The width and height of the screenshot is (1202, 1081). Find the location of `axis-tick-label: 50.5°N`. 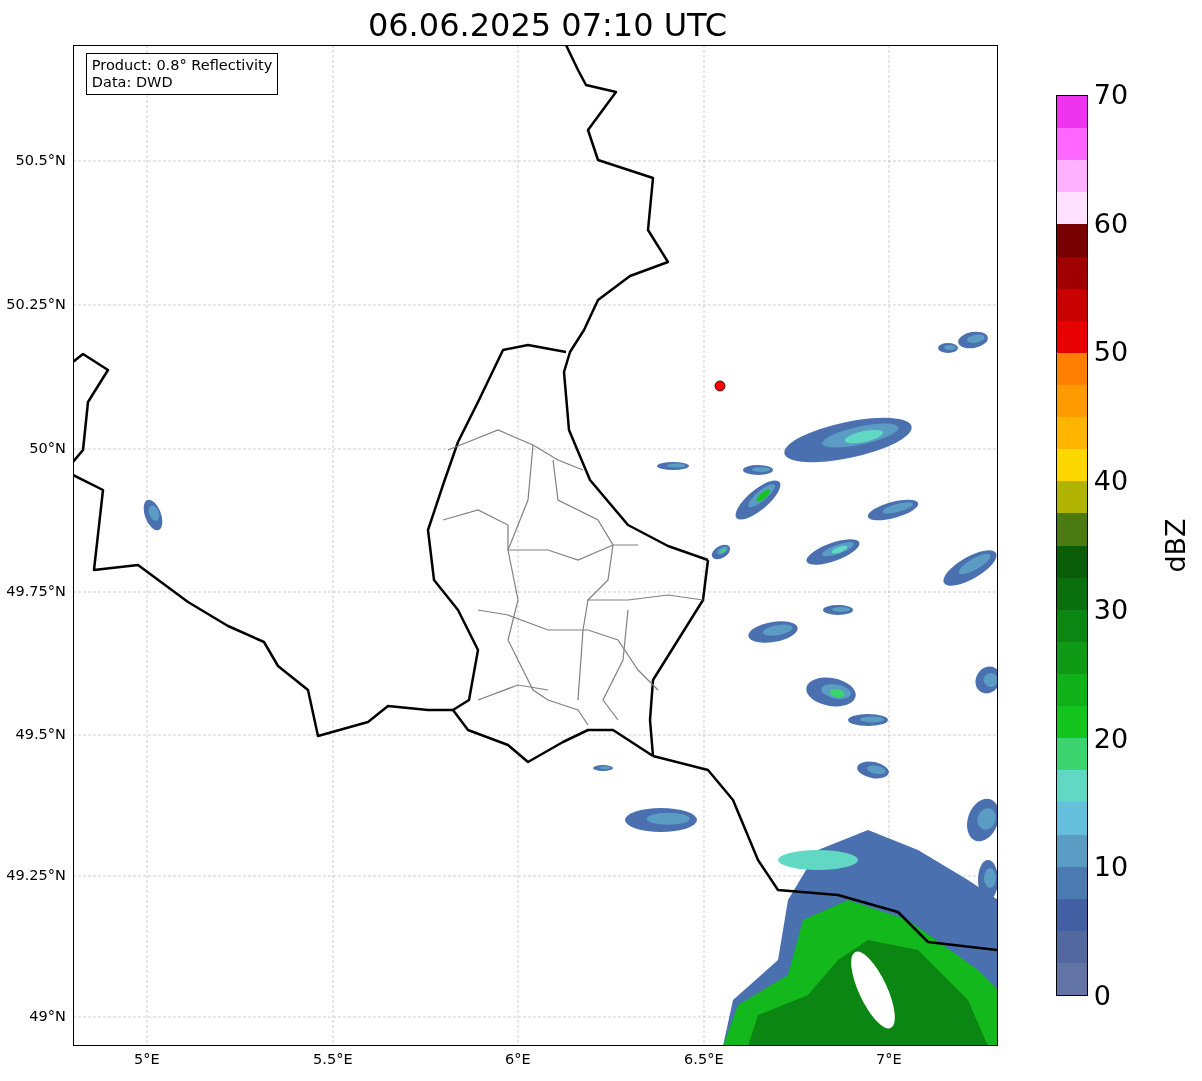

axis-tick-label: 50.5°N is located at coordinates (40, 160).